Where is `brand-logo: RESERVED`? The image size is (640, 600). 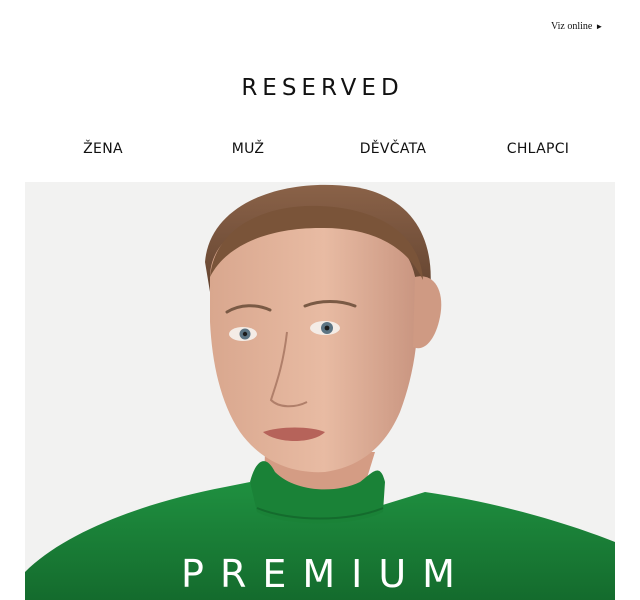
brand-logo: RESERVED is located at coordinates (320, 88).